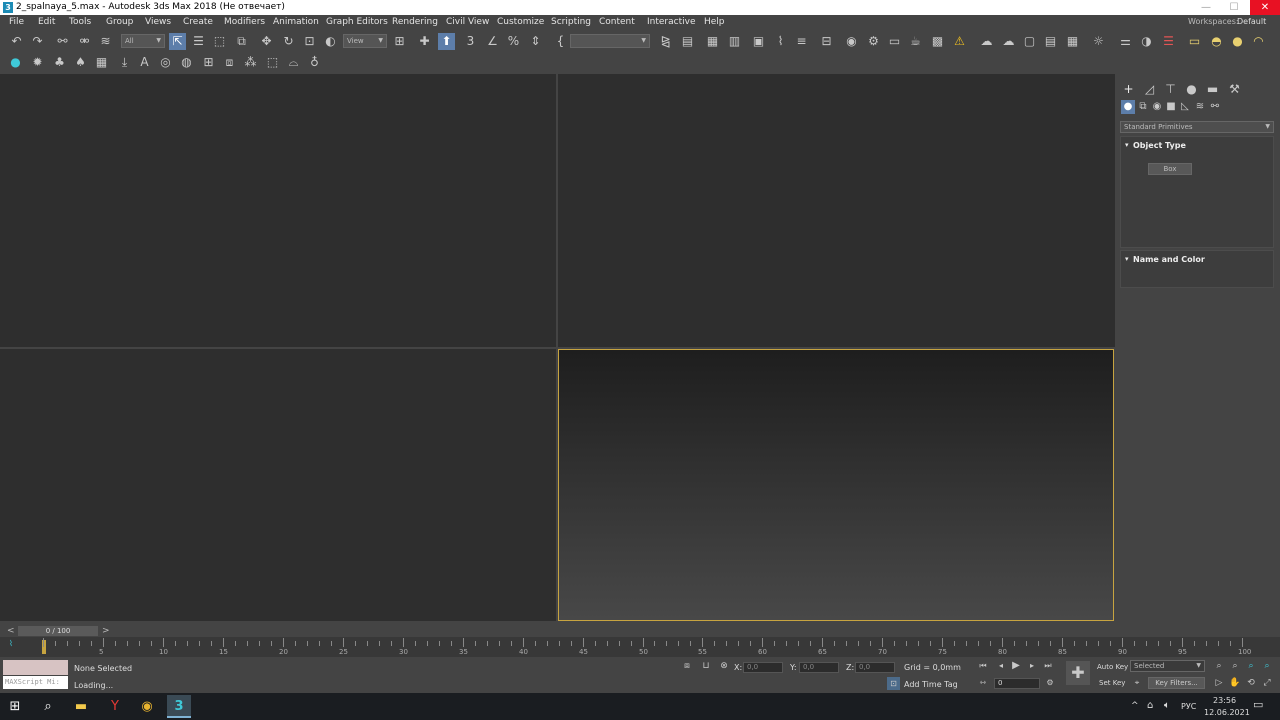 This screenshot has height=720, width=1280. What do you see at coordinates (15, 62) in the screenshot?
I see `light-bulb-icon: ●` at bounding box center [15, 62].